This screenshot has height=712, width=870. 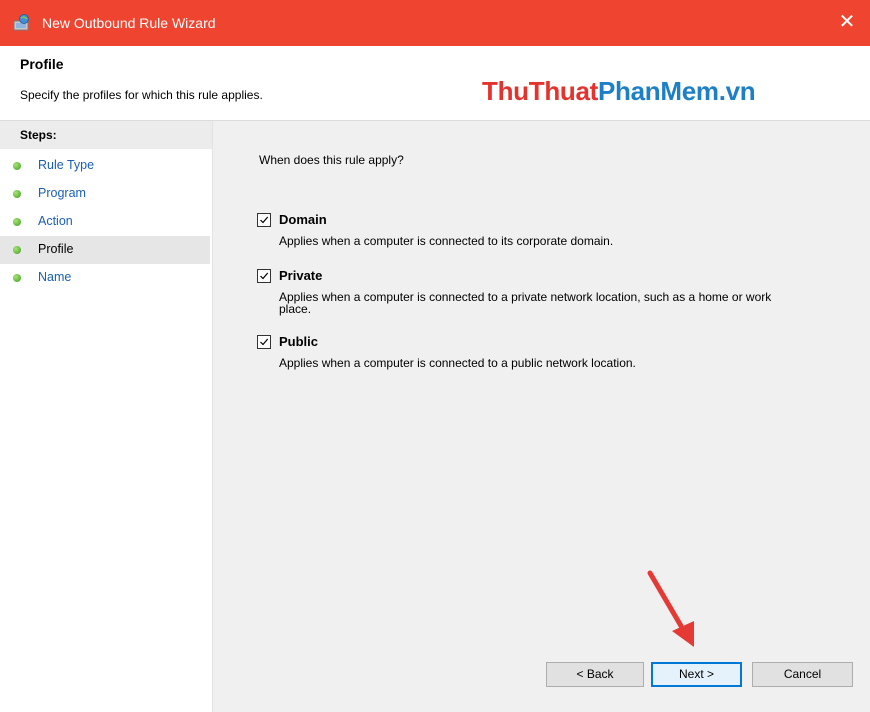 What do you see at coordinates (105, 250) in the screenshot?
I see `step-profile: Profile` at bounding box center [105, 250].